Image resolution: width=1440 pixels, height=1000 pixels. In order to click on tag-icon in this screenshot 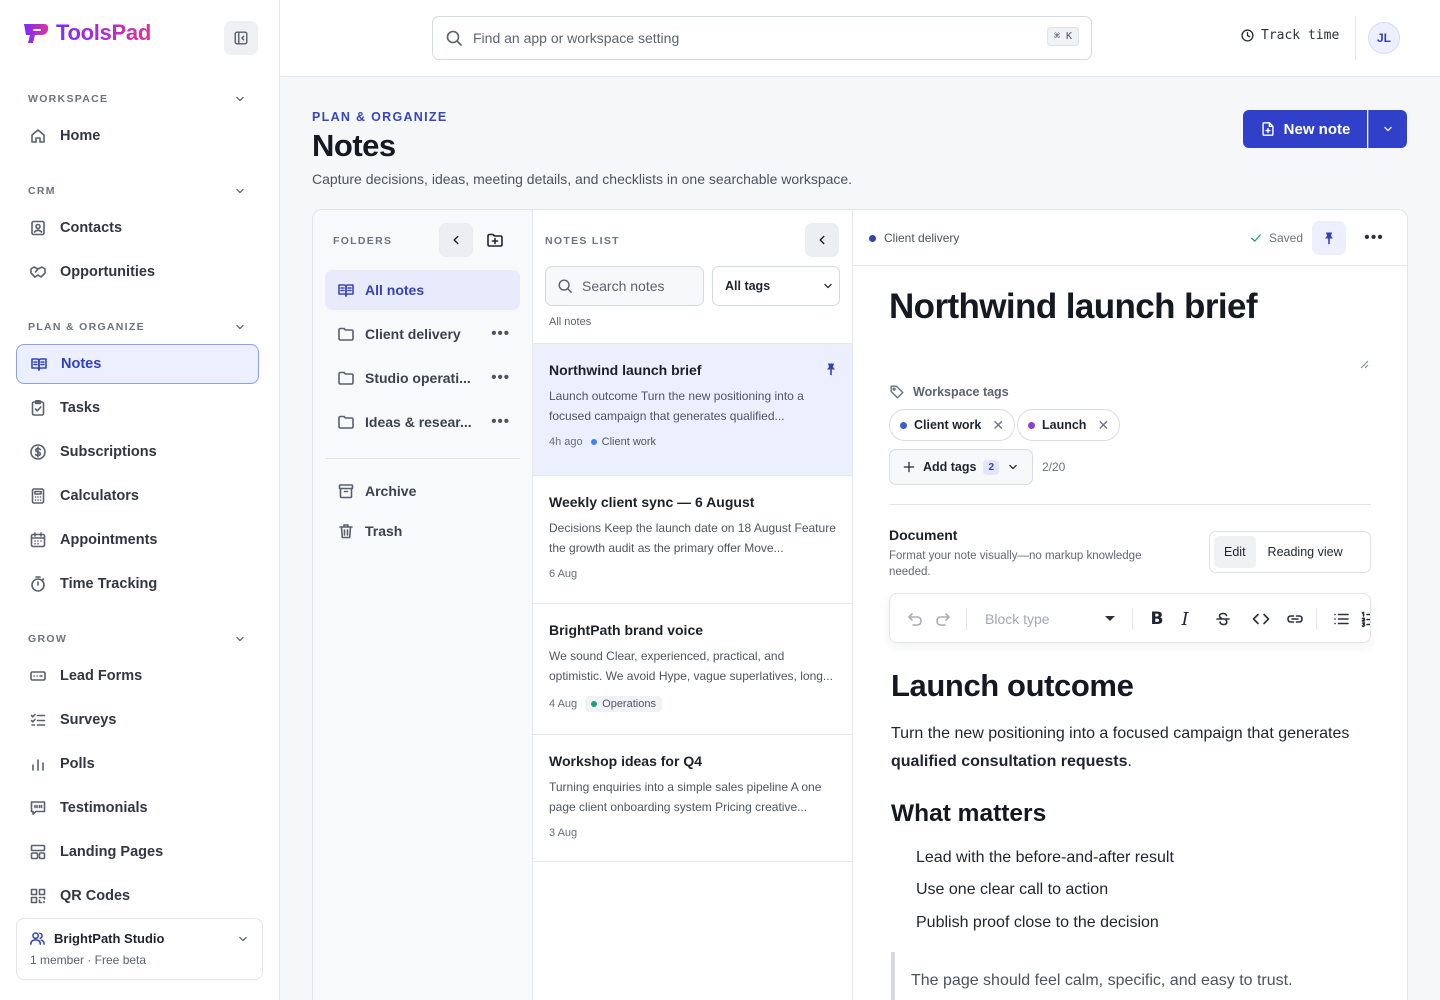, I will do `click(897, 392)`.